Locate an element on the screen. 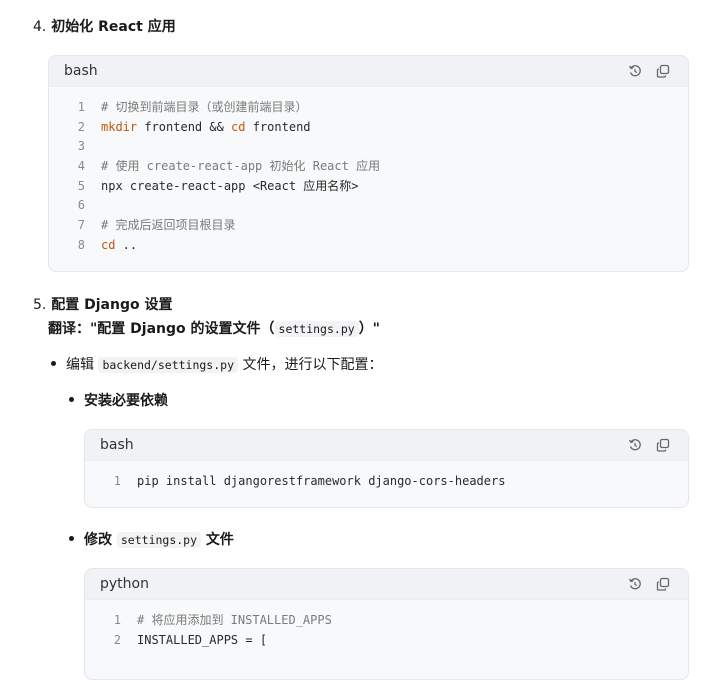 The width and height of the screenshot is (713, 680). code-comment: # 切换到前端目录（或创建前端目录） is located at coordinates (204, 107).